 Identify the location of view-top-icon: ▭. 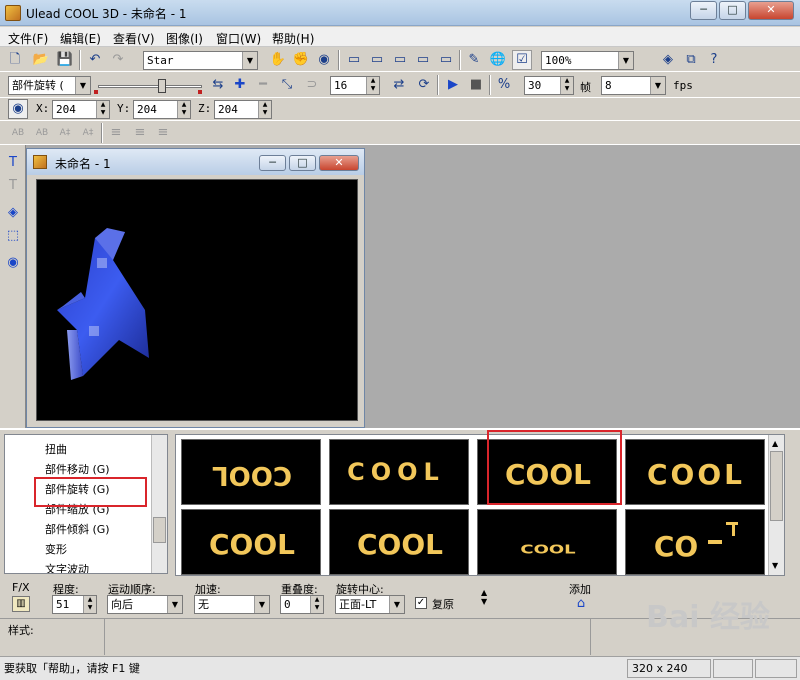
(446, 60).